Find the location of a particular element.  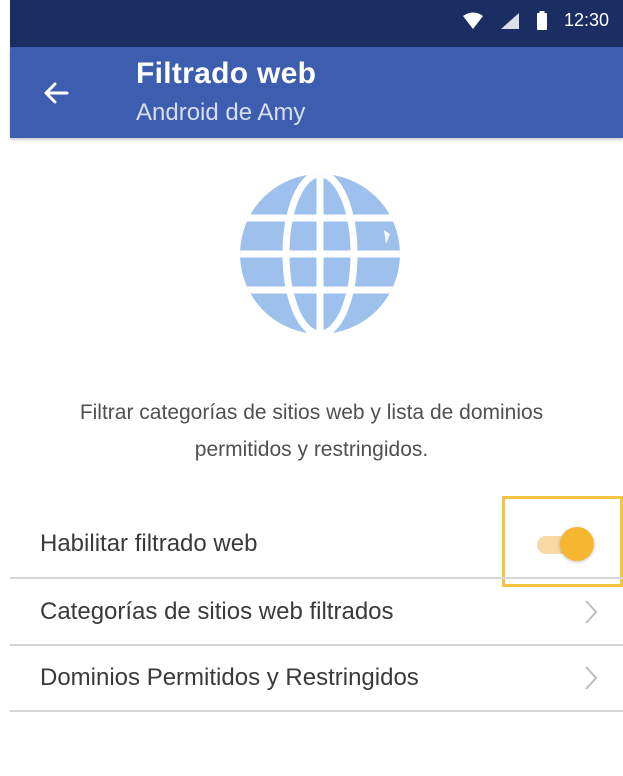

arrow-left-icon is located at coordinates (56, 93).